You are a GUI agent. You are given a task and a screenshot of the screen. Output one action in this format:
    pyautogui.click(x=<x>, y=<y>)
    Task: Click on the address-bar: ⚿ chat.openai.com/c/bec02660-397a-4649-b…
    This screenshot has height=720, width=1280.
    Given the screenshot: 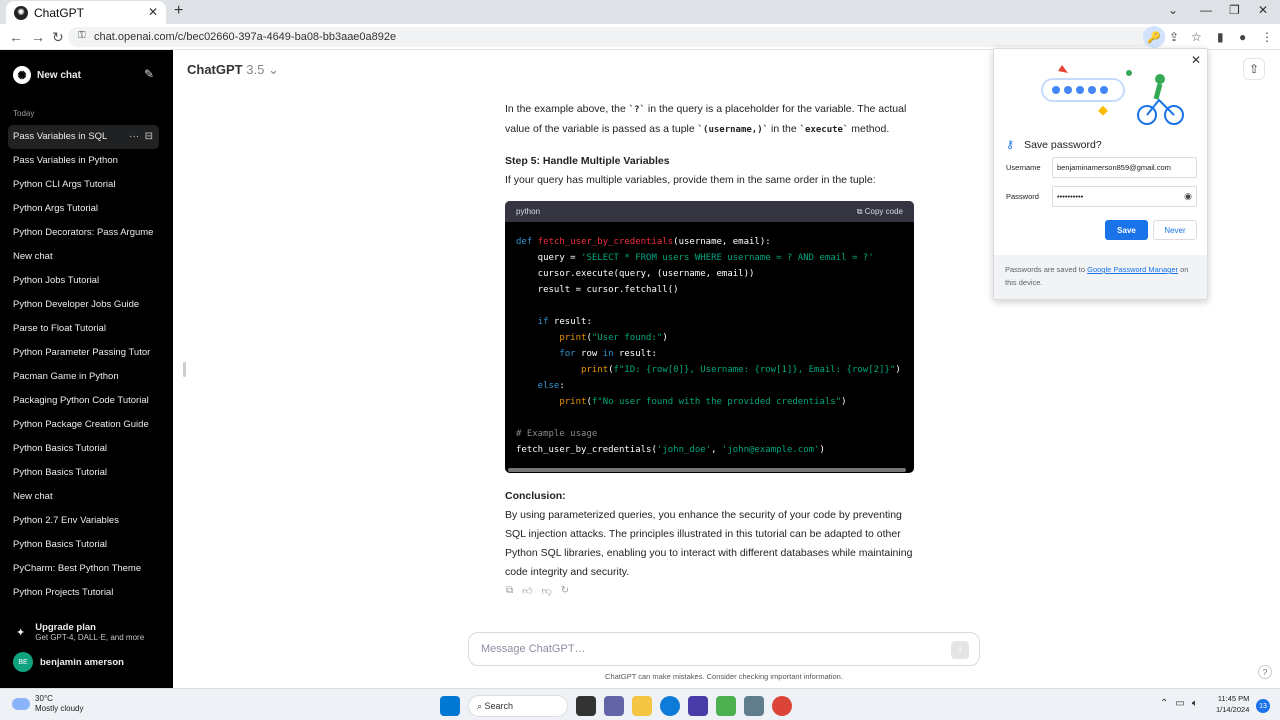 What is the action you would take?
    pyautogui.click(x=617, y=37)
    